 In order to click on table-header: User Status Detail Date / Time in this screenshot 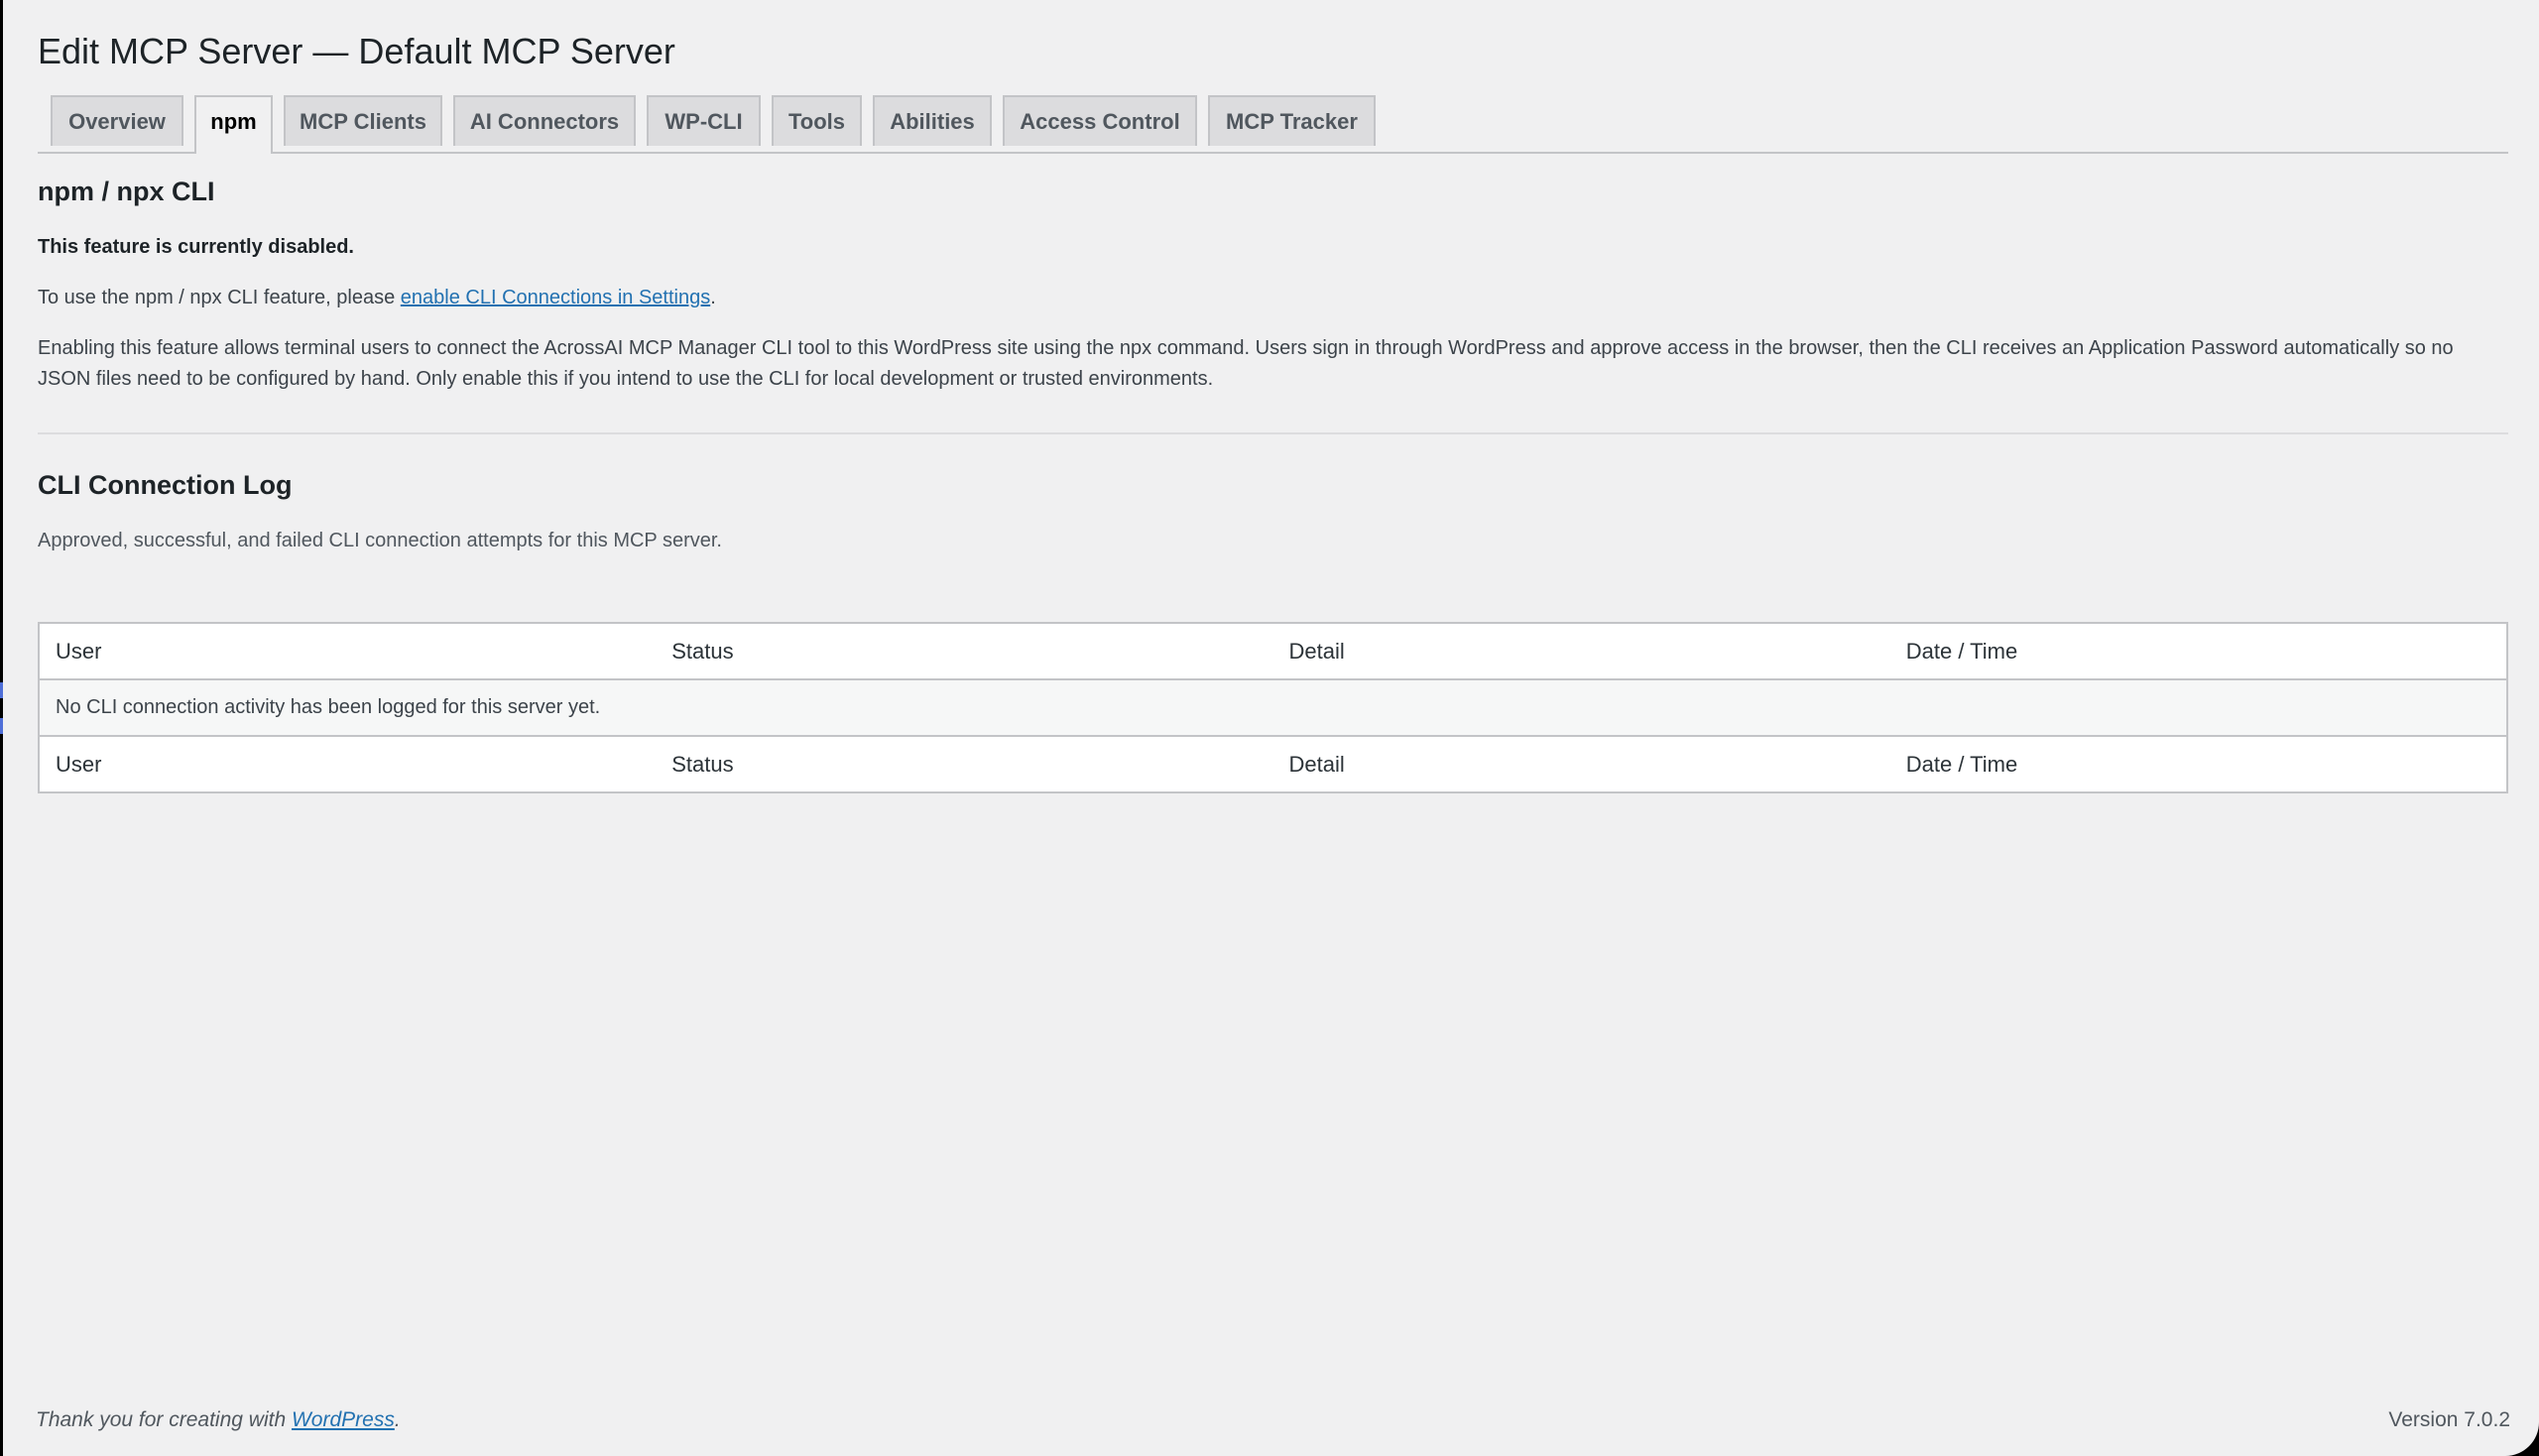, I will do `click(1273, 651)`.